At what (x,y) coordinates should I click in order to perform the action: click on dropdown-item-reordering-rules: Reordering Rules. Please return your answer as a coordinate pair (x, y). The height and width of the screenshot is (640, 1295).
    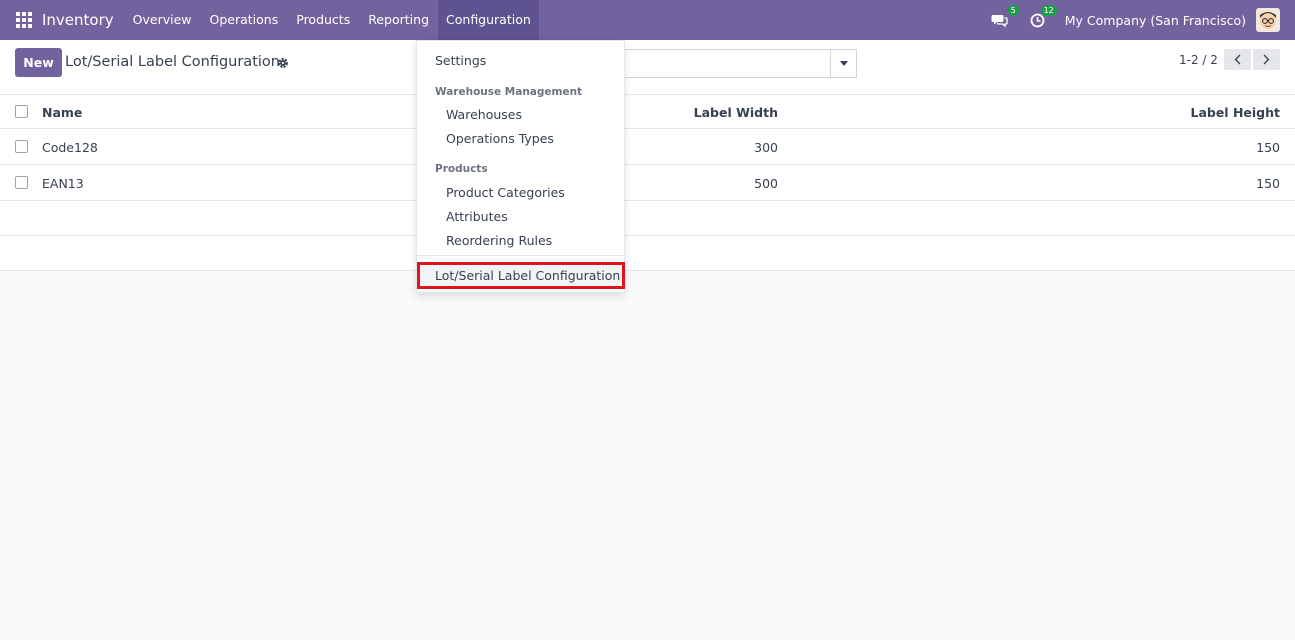
    Looking at the image, I should click on (549, 240).